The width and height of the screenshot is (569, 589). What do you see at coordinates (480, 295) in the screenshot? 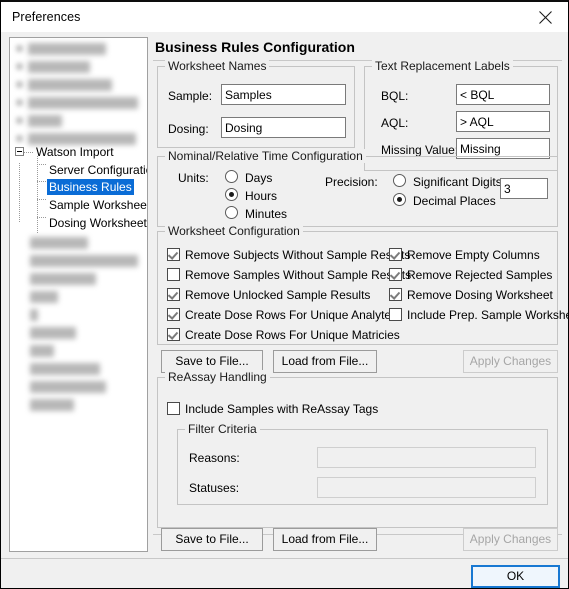
I see `checkbox-remove-dosing-worksheet-label: Remove Dosing Worksheet` at bounding box center [480, 295].